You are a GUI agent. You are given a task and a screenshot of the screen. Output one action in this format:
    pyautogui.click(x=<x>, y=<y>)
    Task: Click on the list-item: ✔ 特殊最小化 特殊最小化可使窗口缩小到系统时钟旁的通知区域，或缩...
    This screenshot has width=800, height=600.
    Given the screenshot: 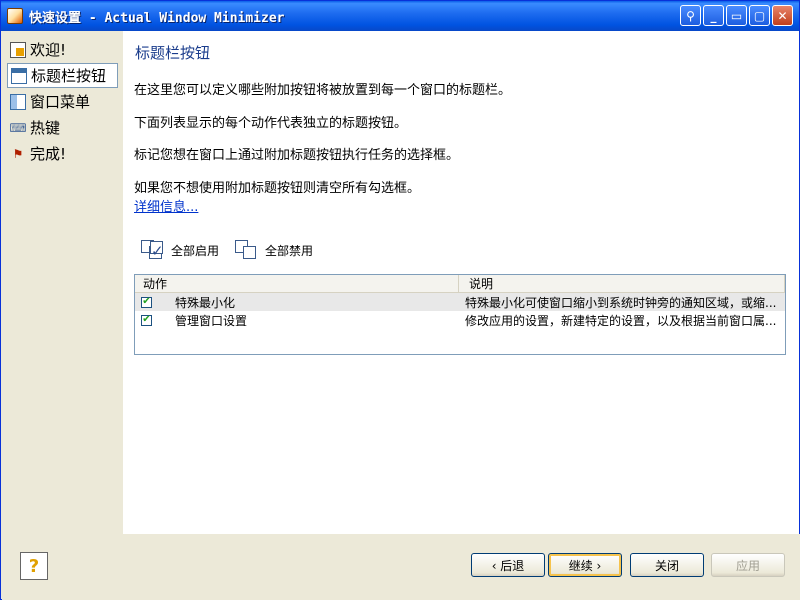 What is the action you would take?
    pyautogui.click(x=460, y=302)
    